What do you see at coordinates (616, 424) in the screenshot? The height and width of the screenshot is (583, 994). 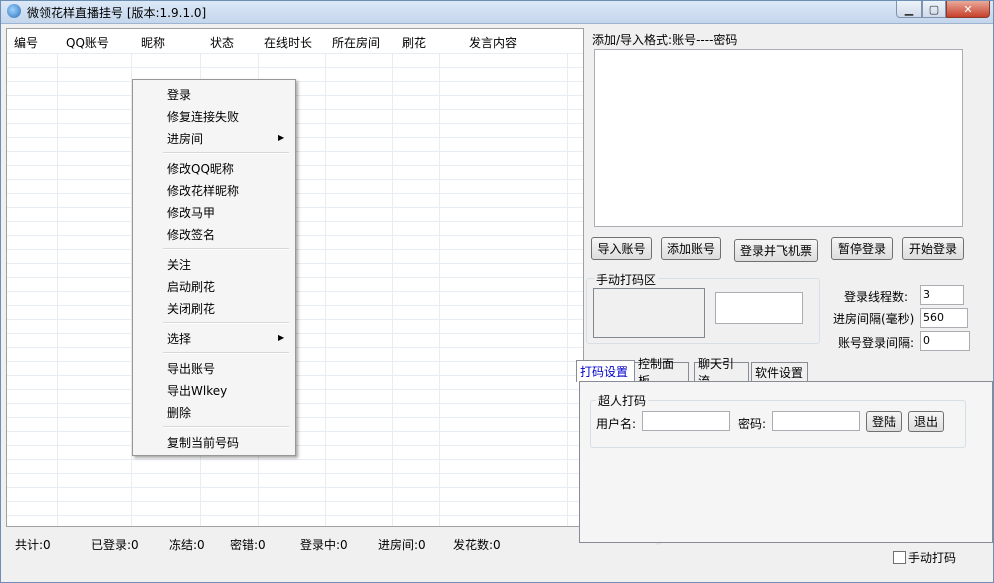 I see `username-label: 用户名:` at bounding box center [616, 424].